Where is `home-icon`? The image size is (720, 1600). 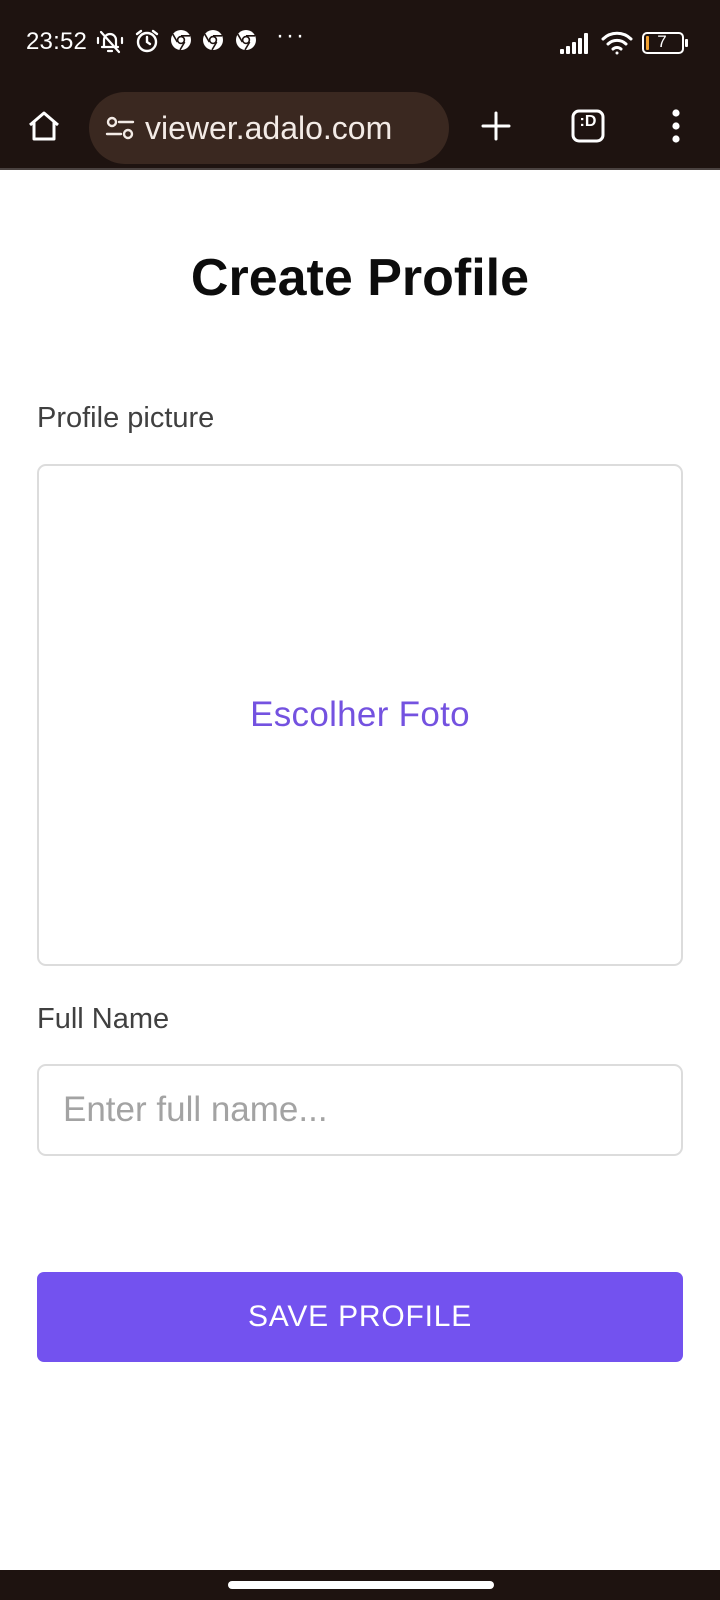
home-icon is located at coordinates (44, 126).